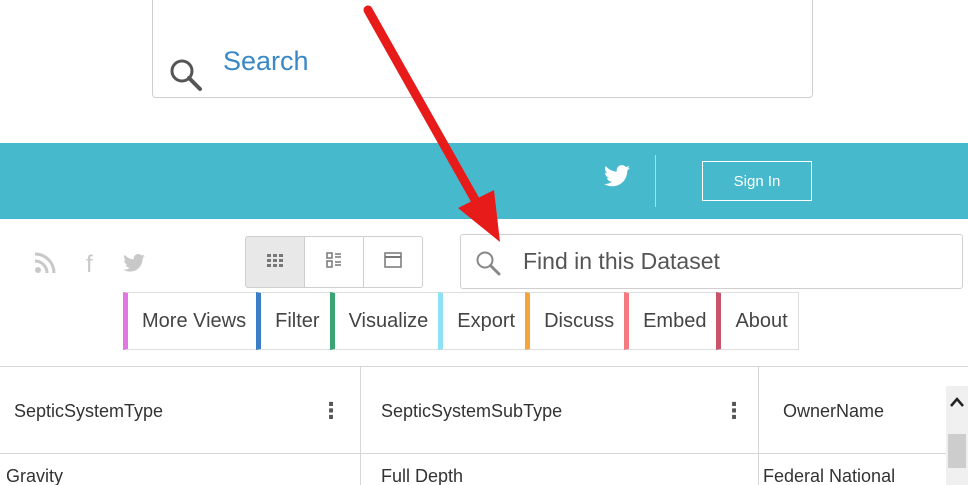 The height and width of the screenshot is (485, 968). What do you see at coordinates (757, 181) in the screenshot?
I see `sign-in-button: Sign In` at bounding box center [757, 181].